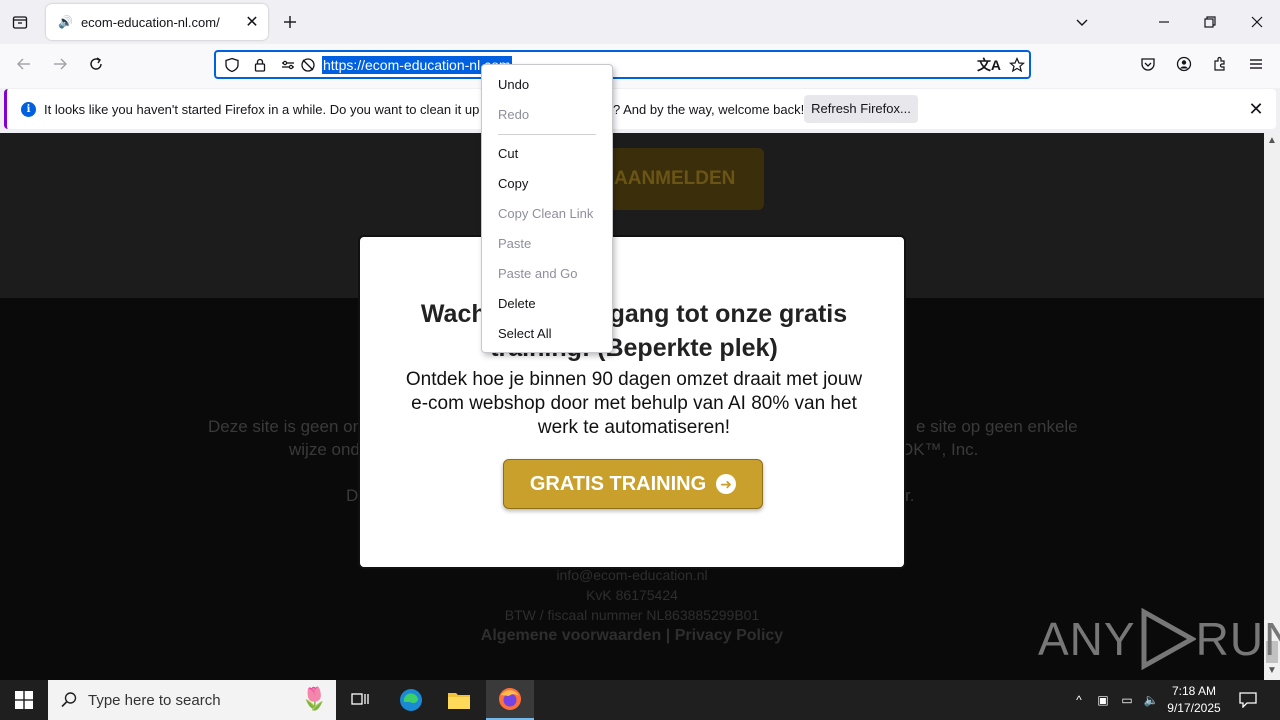 This screenshot has height=720, width=1280. What do you see at coordinates (154, 700) in the screenshot?
I see `search-placeholder: Type here to search` at bounding box center [154, 700].